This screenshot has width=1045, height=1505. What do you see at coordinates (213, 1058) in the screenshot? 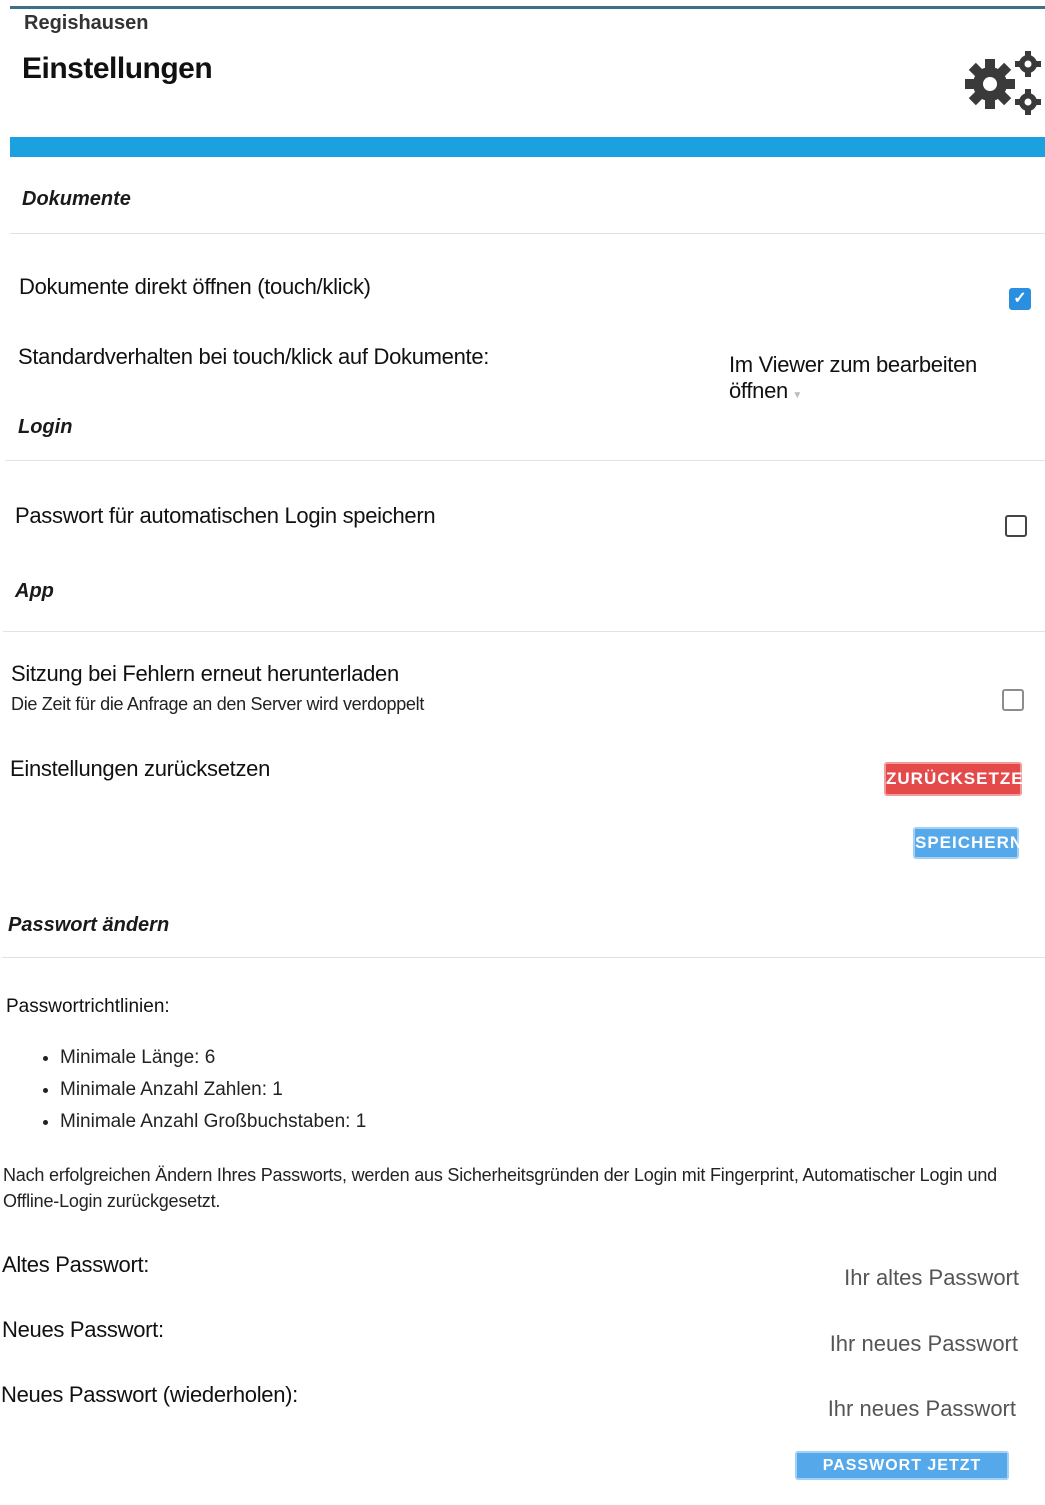
I see `policy-item: Minimale Länge: 6` at bounding box center [213, 1058].